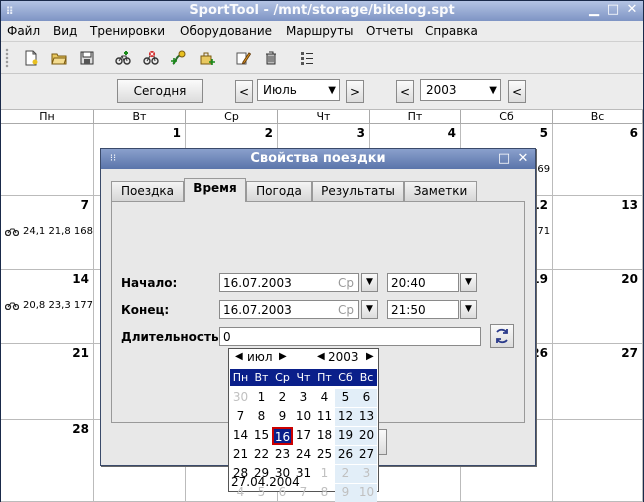 This screenshot has height=502, width=644. I want to click on picker-day: 30, so click(240, 398).